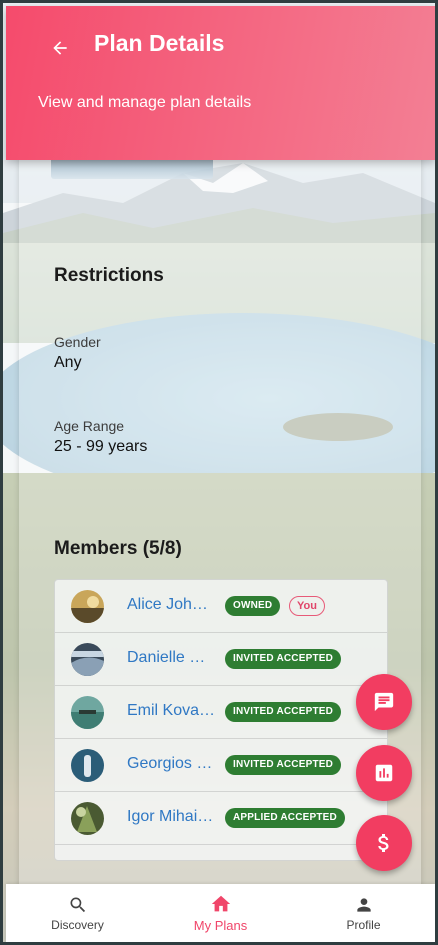  What do you see at coordinates (77, 924) in the screenshot?
I see `nav-label: Discovery` at bounding box center [77, 924].